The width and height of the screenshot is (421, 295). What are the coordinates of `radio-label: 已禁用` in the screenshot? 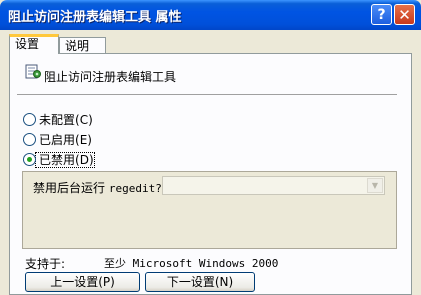 It's located at (57, 160).